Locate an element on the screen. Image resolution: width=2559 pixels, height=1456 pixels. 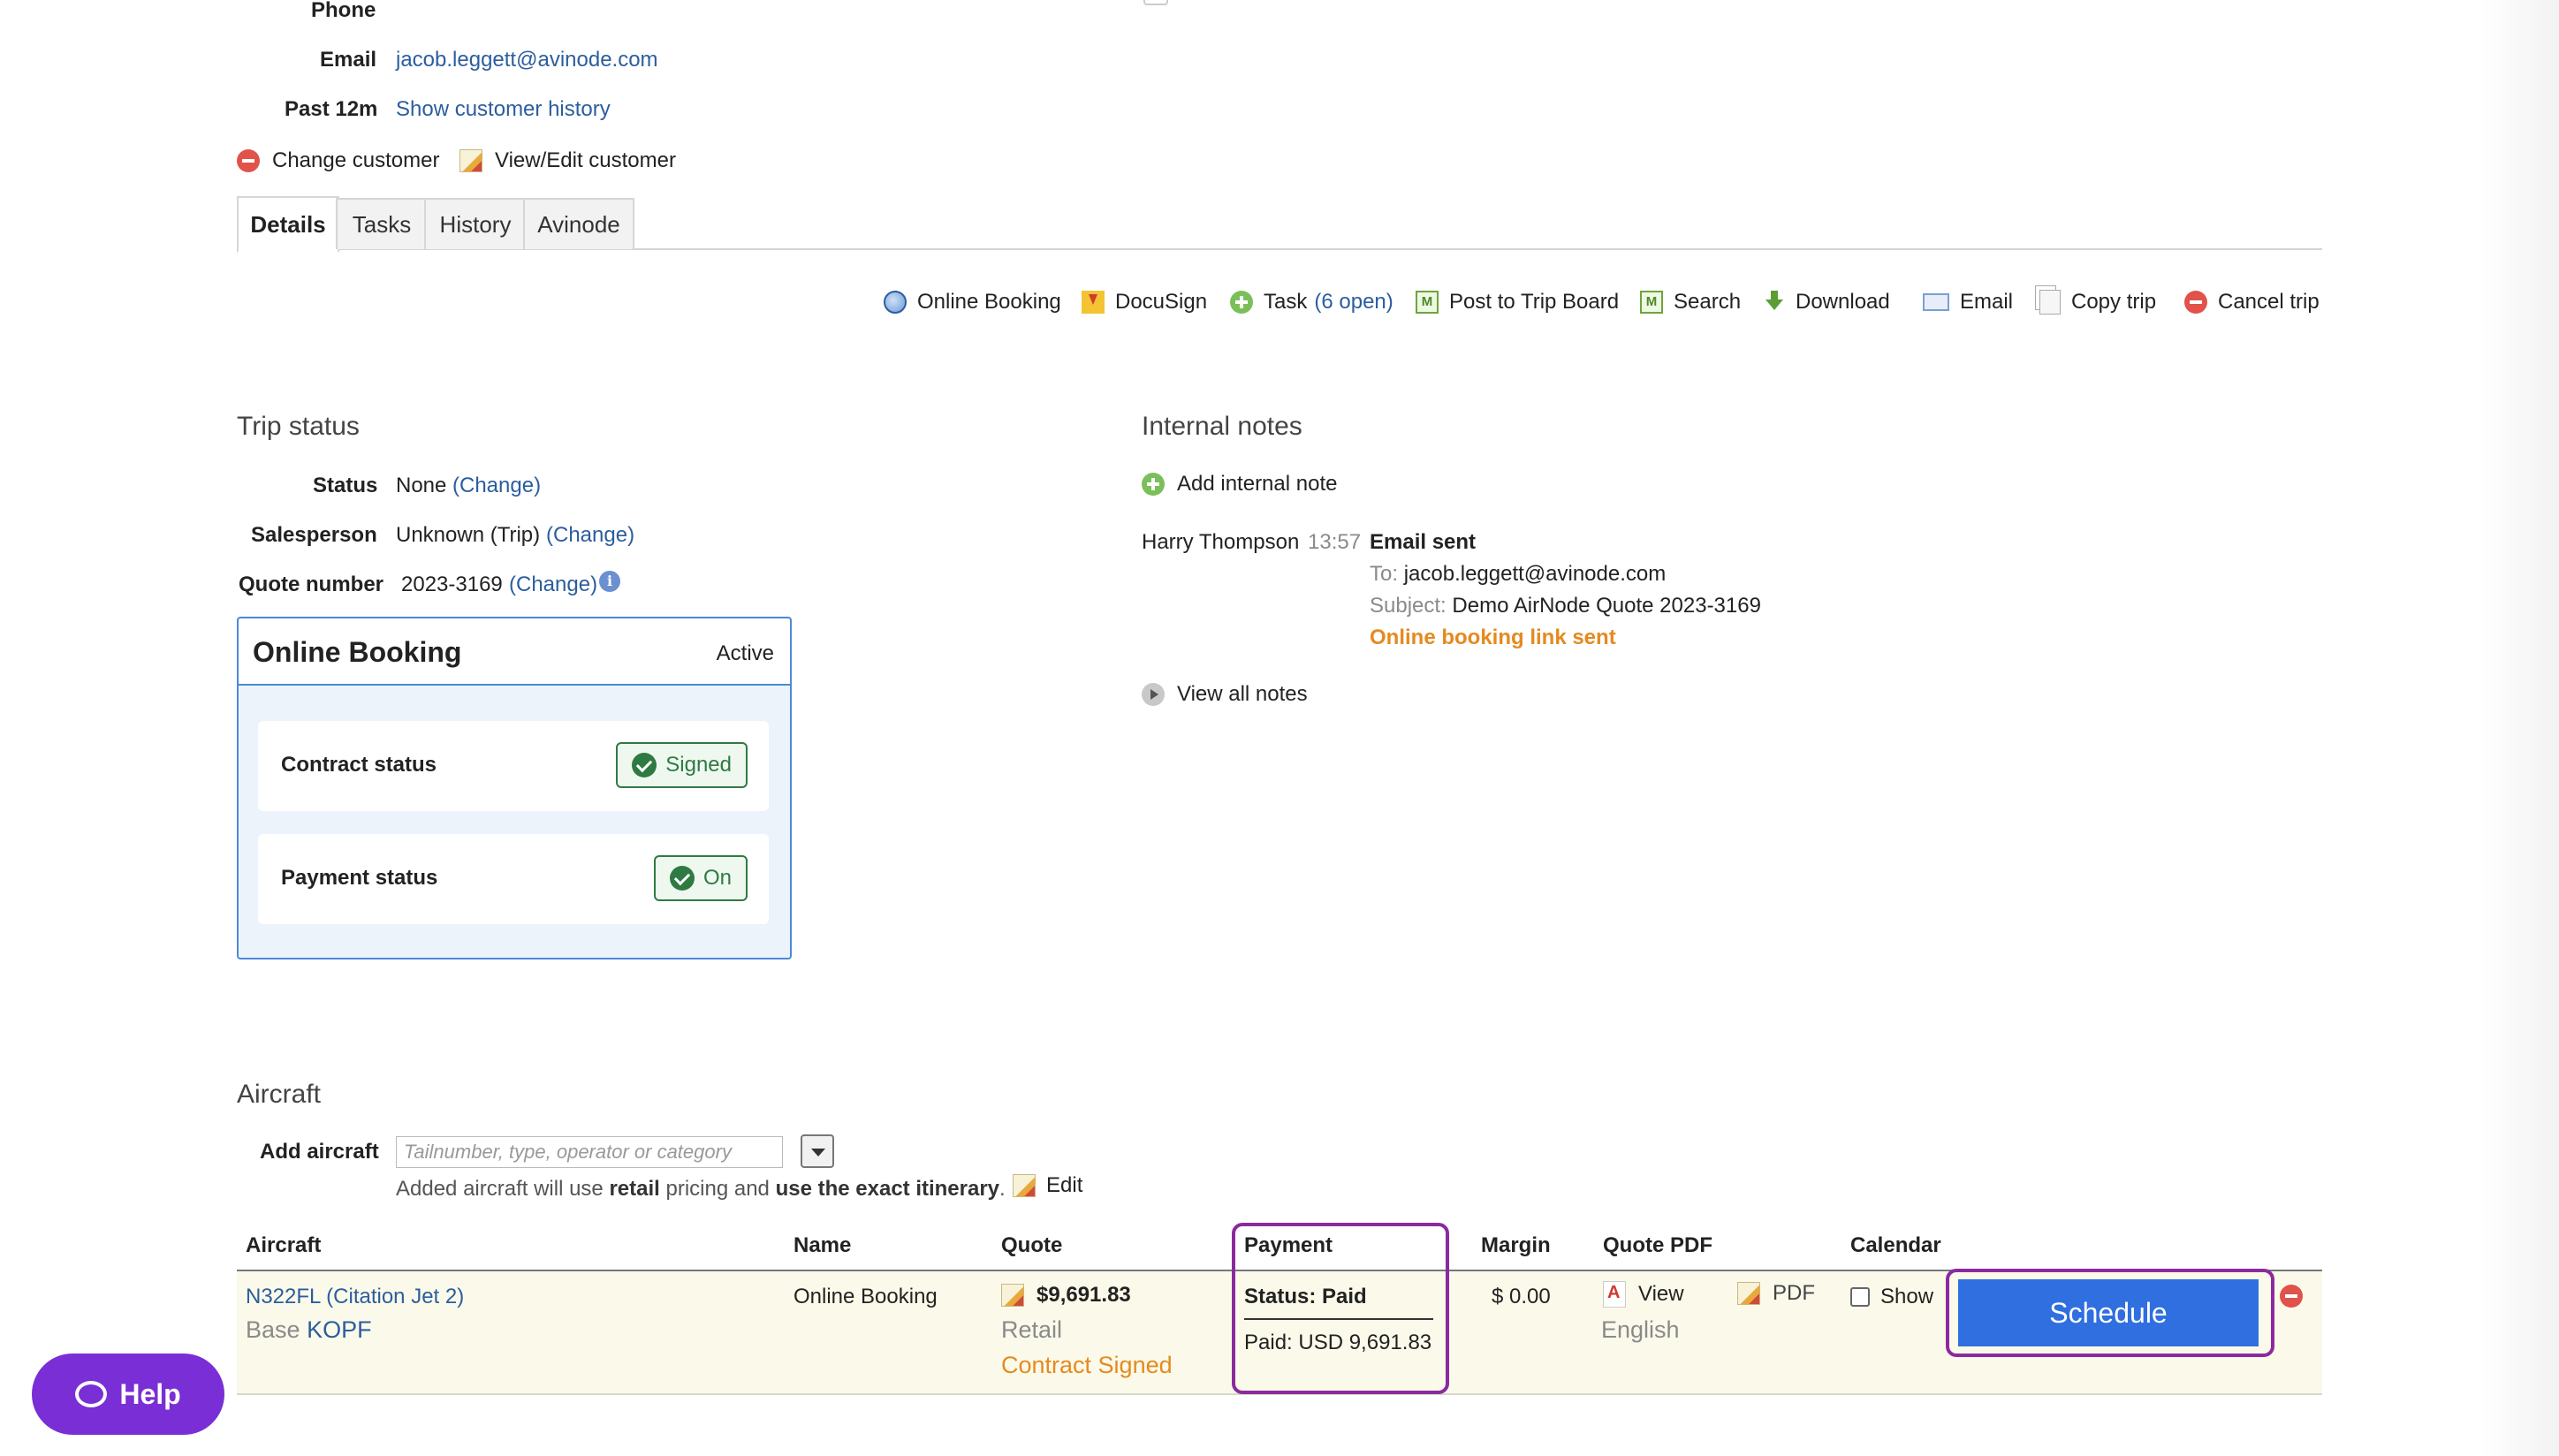
docusign-icon is located at coordinates (1093, 302).